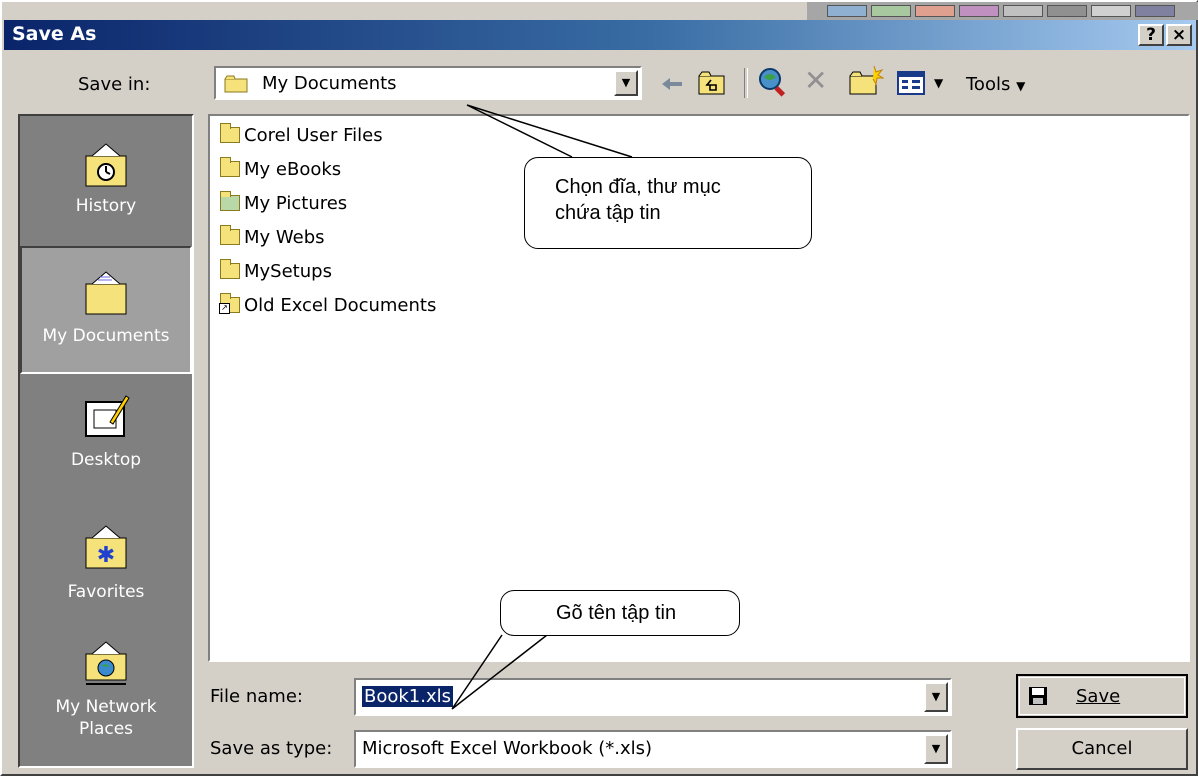  Describe the element at coordinates (600, 35) in the screenshot. I see `title-bar: Save As ? ×` at that location.